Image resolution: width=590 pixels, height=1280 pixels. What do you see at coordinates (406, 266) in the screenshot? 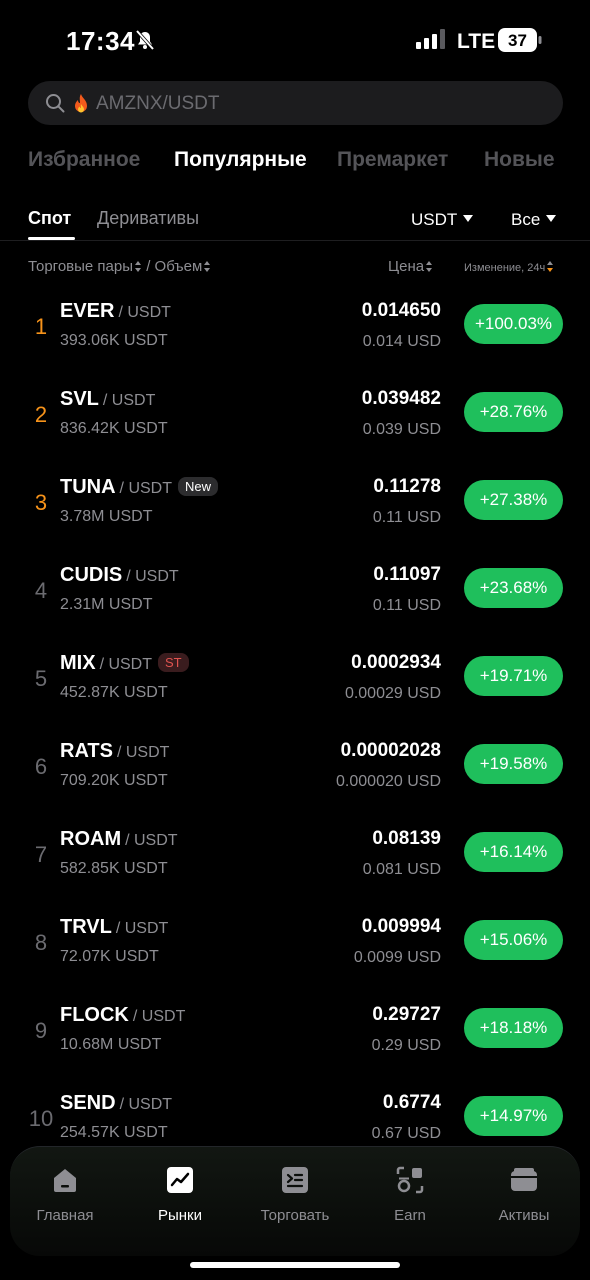
I see `column-price-label: Цена` at bounding box center [406, 266].